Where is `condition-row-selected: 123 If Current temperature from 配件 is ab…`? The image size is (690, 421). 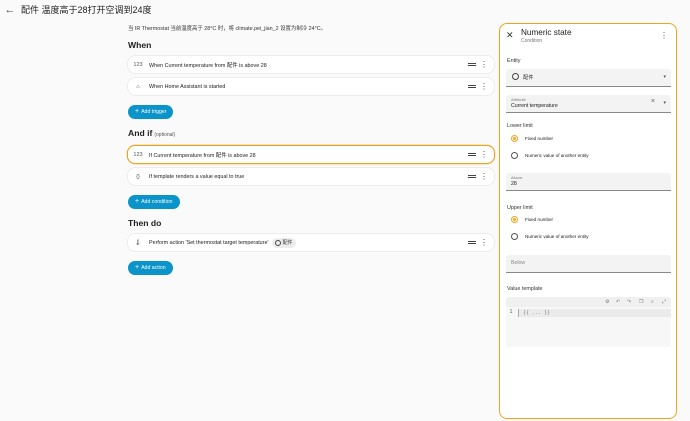 condition-row-selected: 123 If Current temperature from 配件 is ab… is located at coordinates (311, 154).